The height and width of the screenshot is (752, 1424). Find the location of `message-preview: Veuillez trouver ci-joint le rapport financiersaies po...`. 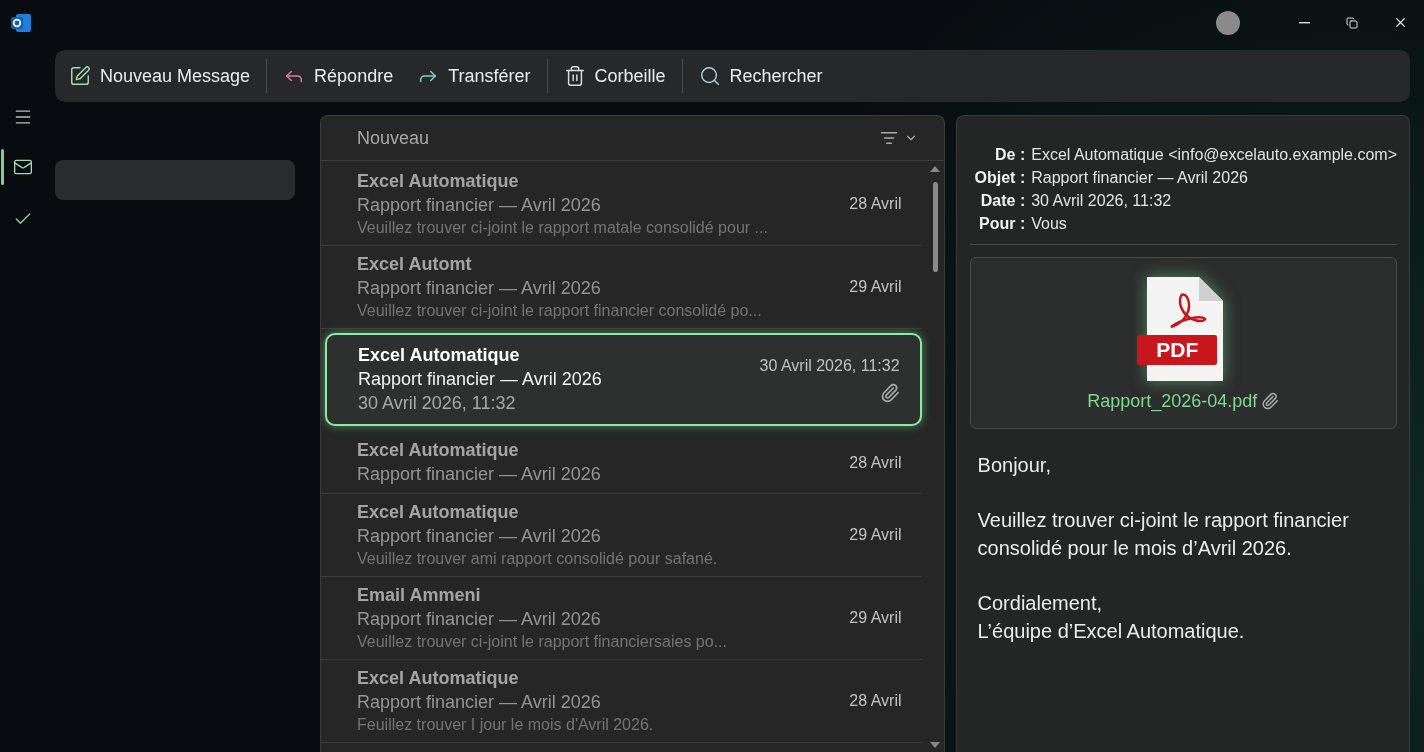

message-preview: Veuillez trouver ci-joint le rapport financiersaies po... is located at coordinates (542, 642).